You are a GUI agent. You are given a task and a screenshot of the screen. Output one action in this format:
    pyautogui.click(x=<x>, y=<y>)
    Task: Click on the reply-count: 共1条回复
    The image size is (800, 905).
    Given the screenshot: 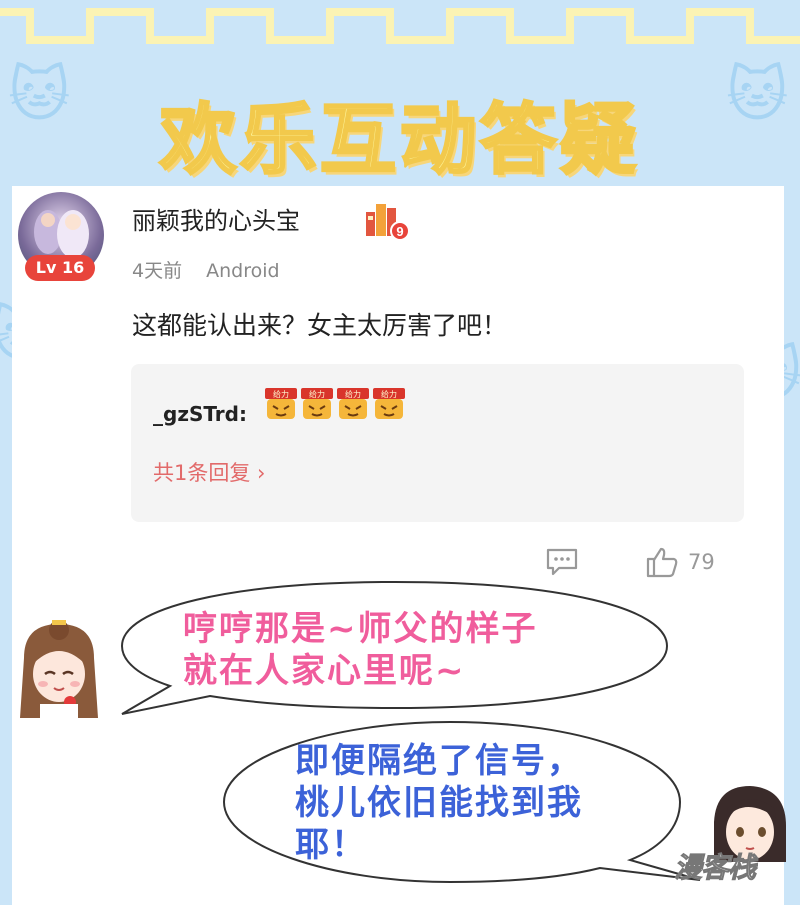 What is the action you would take?
    pyautogui.click(x=201, y=473)
    